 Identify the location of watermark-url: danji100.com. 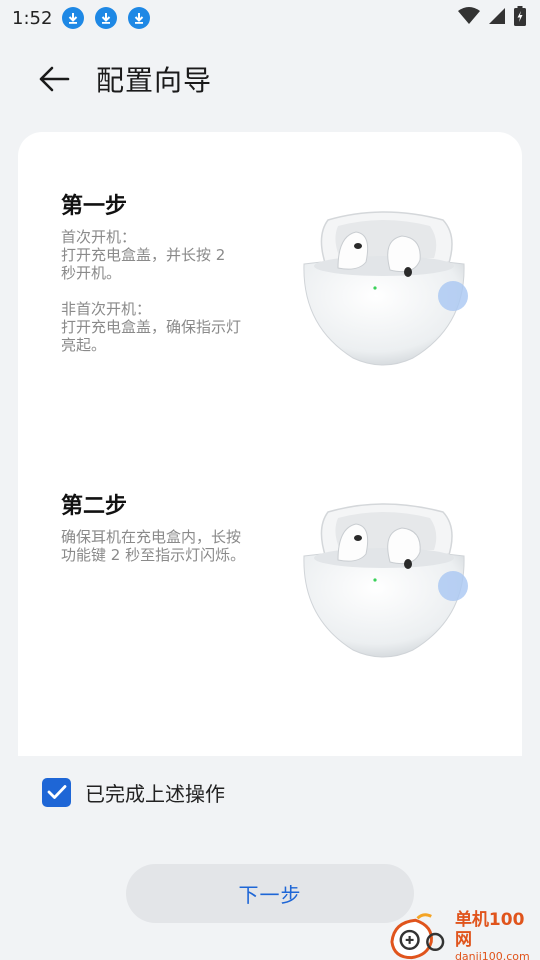
(492, 954).